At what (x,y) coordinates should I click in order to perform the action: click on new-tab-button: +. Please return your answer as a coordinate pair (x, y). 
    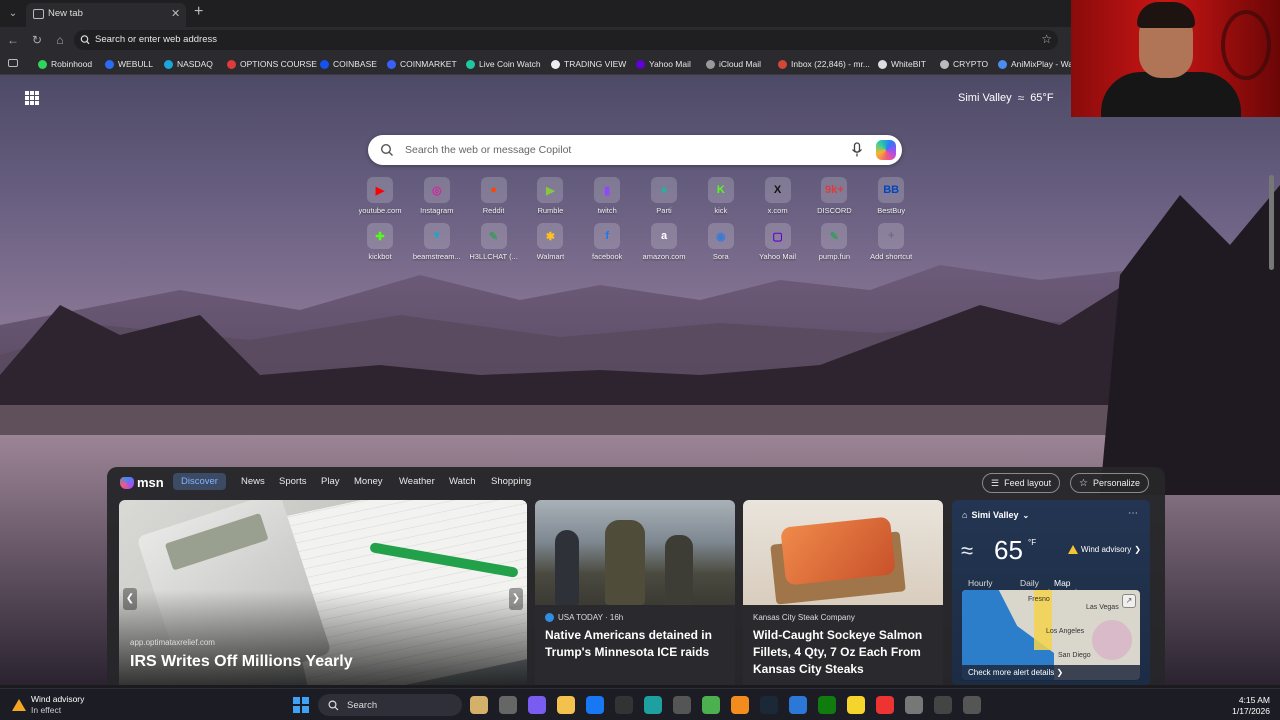
    Looking at the image, I should click on (198, 12).